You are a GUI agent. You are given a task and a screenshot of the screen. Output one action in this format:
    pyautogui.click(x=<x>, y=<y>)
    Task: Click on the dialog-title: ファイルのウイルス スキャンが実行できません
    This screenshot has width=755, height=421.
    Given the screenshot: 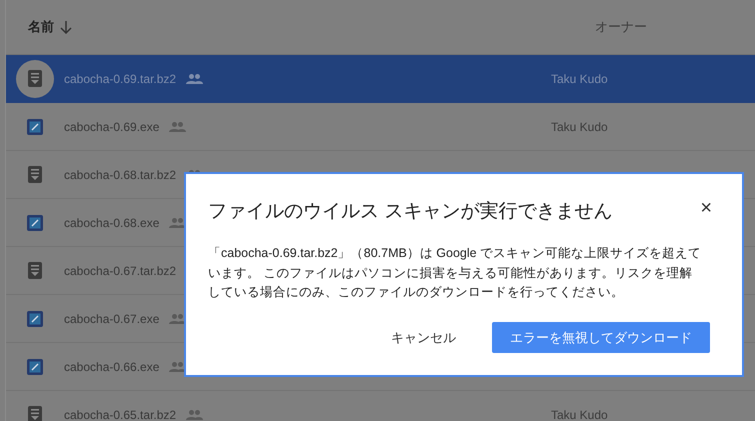 What is the action you would take?
    pyautogui.click(x=410, y=212)
    